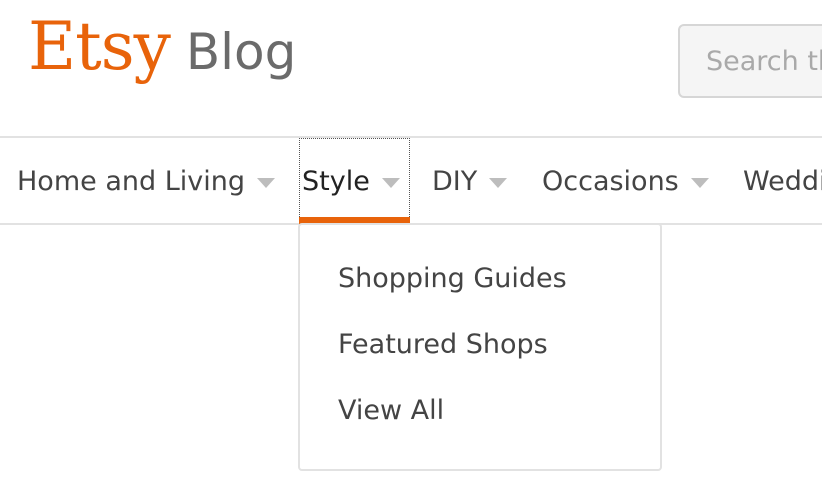  Describe the element at coordinates (452, 278) in the screenshot. I see `dropdown-item-shopping-guides: Shopping Guides` at that location.